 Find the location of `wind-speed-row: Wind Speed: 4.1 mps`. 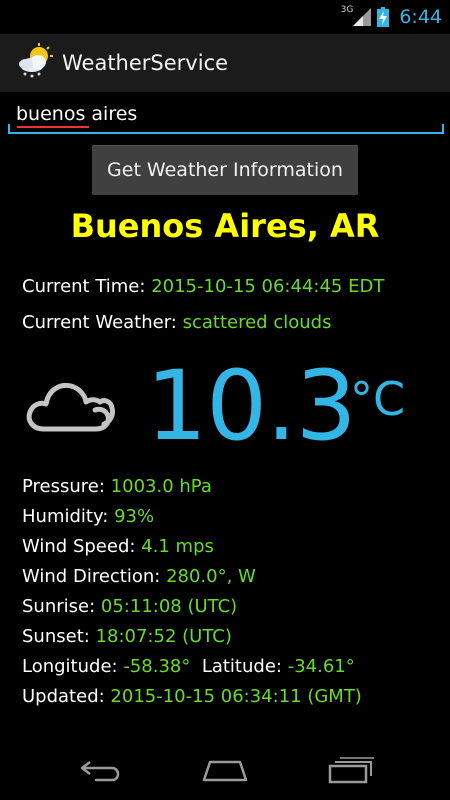

wind-speed-row: Wind Speed: 4.1 mps is located at coordinates (118, 546).